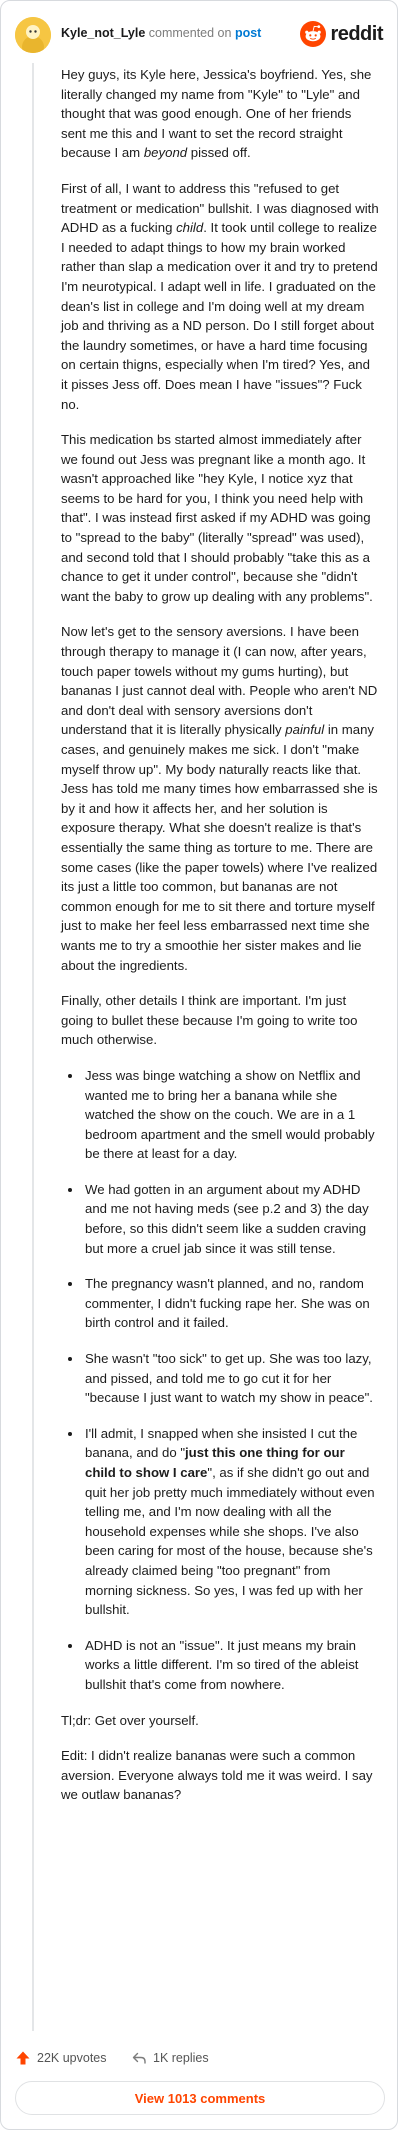 Image resolution: width=400 pixels, height=2132 pixels. I want to click on reply-button: 1K replies, so click(170, 2058).